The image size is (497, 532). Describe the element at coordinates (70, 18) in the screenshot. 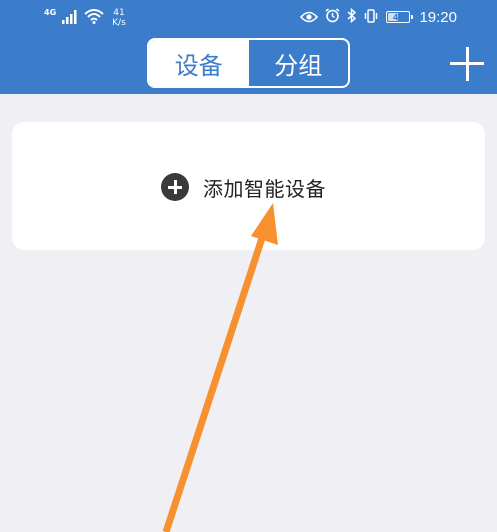

I see `signal-icon` at that location.